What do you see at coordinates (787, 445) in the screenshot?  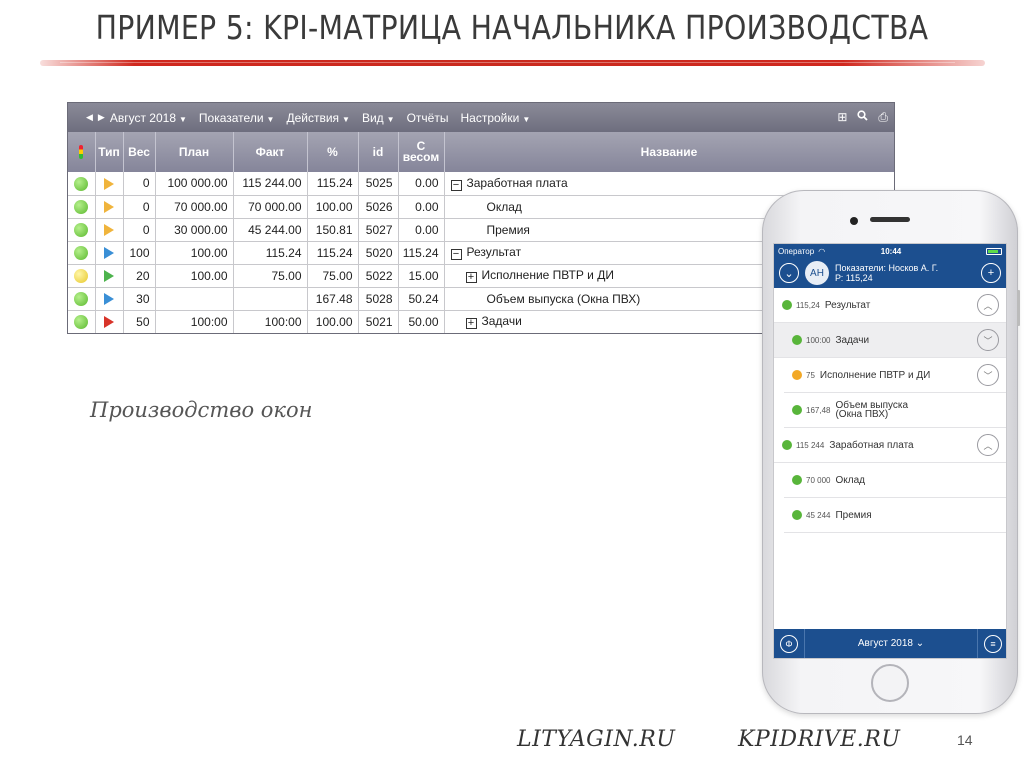 I see `status-dot-icon` at bounding box center [787, 445].